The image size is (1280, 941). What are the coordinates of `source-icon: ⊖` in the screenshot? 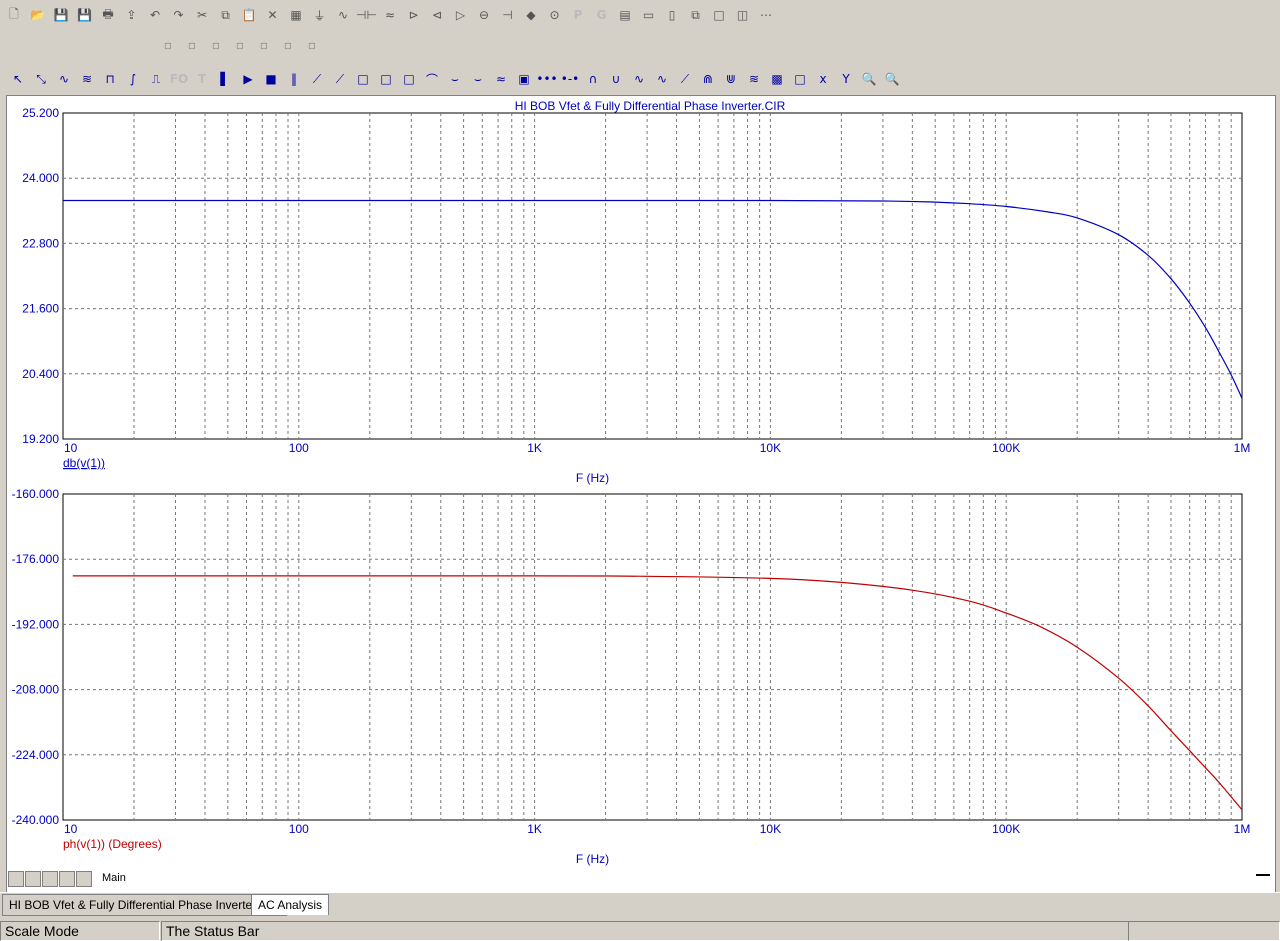 It's located at (484, 15).